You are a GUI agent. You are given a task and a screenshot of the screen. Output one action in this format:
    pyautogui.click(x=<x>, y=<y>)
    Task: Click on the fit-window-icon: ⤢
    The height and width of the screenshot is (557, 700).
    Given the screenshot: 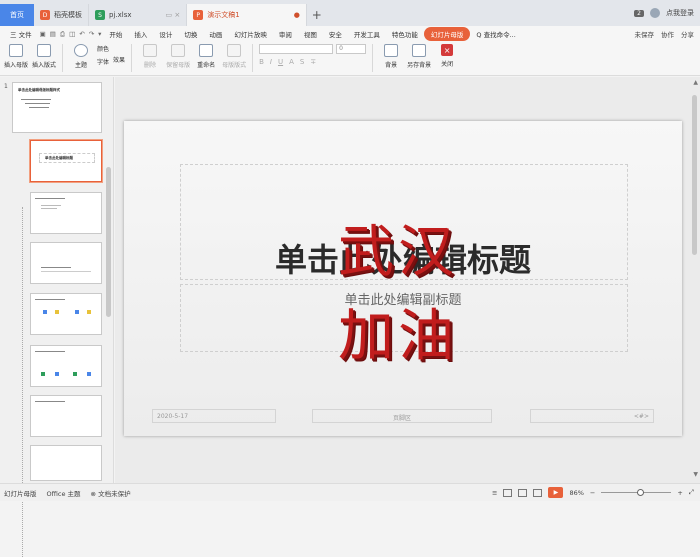 What is the action you would take?
    pyautogui.click(x=691, y=492)
    